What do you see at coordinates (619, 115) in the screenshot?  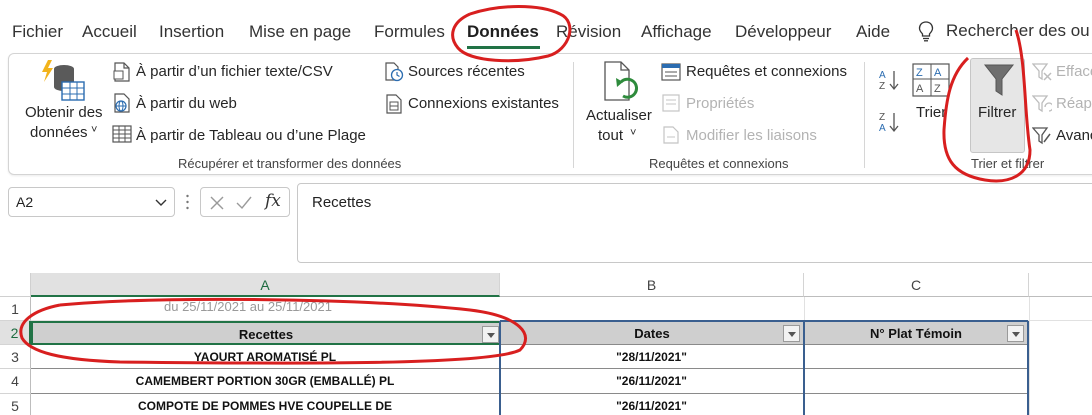 I see `refresh-all-label-1: Actualiser` at bounding box center [619, 115].